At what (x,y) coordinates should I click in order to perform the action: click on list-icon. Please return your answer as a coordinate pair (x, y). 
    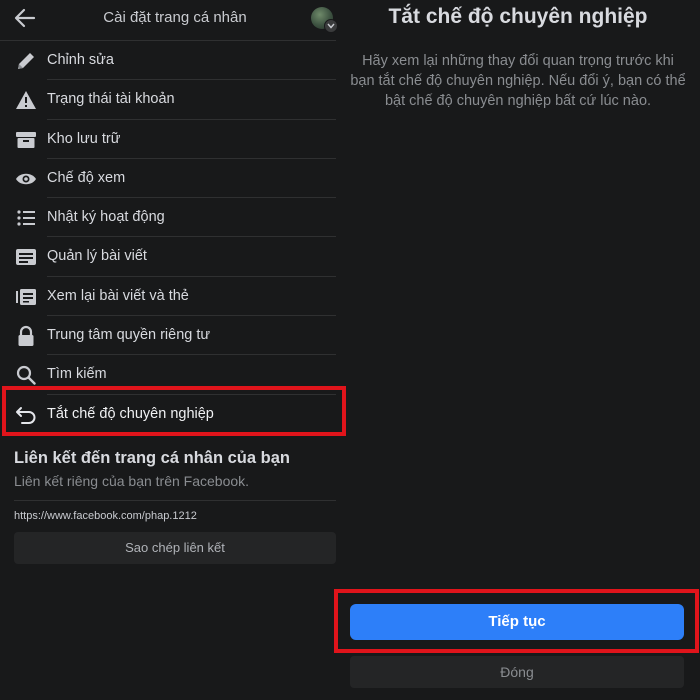
    Looking at the image, I should click on (26, 218).